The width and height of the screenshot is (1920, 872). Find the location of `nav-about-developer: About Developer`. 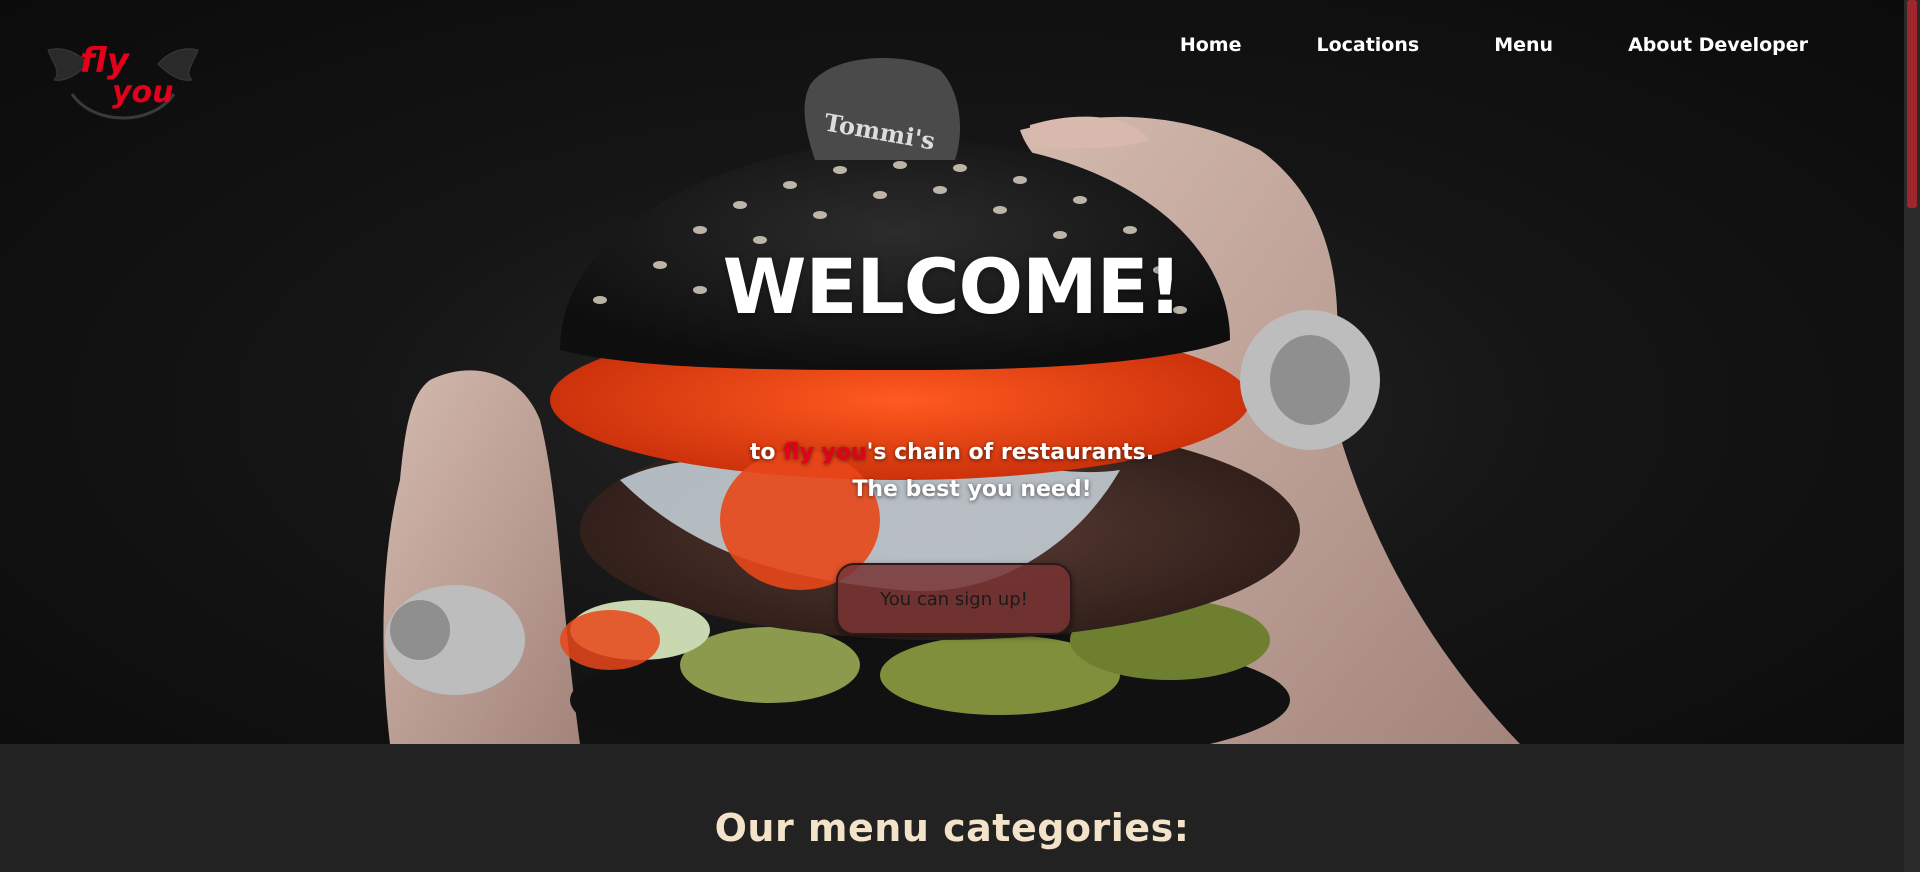

nav-about-developer: About Developer is located at coordinates (1718, 45).